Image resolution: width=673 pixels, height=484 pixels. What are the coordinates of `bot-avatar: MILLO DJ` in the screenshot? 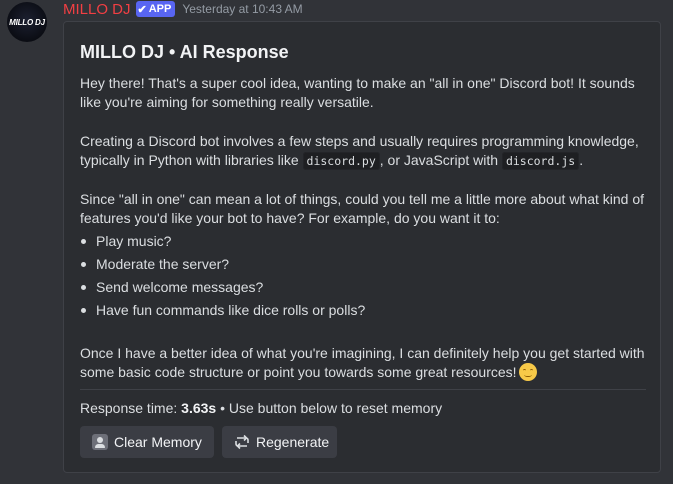 It's located at (27, 22).